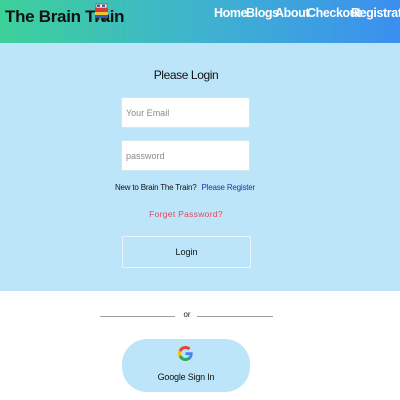  What do you see at coordinates (101, 12) in the screenshot?
I see `train-icon` at bounding box center [101, 12].